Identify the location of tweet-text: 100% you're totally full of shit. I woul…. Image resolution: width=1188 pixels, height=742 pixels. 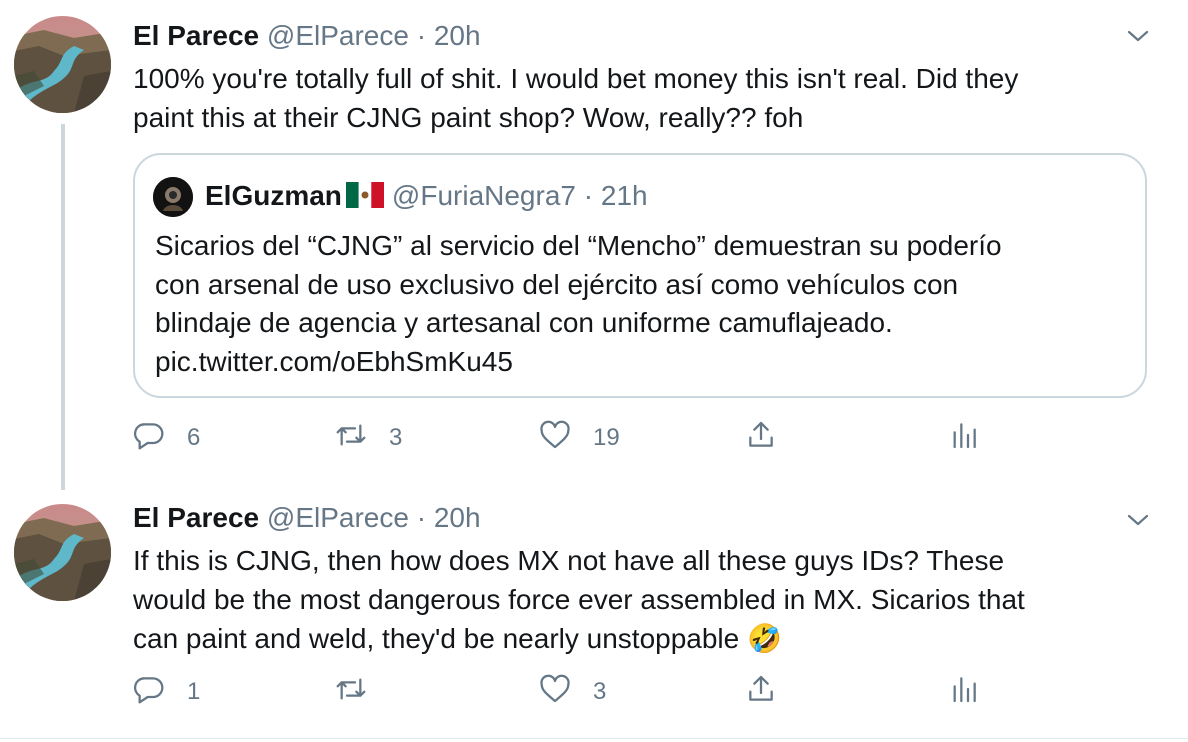
(576, 98).